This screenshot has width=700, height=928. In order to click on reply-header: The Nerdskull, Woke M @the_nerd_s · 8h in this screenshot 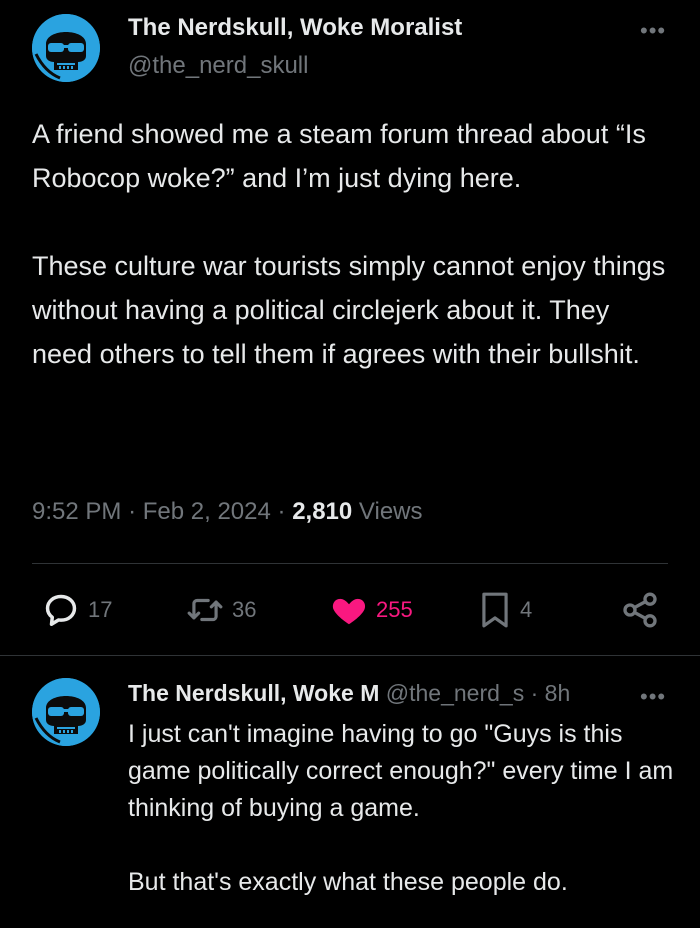, I will do `click(400, 693)`.